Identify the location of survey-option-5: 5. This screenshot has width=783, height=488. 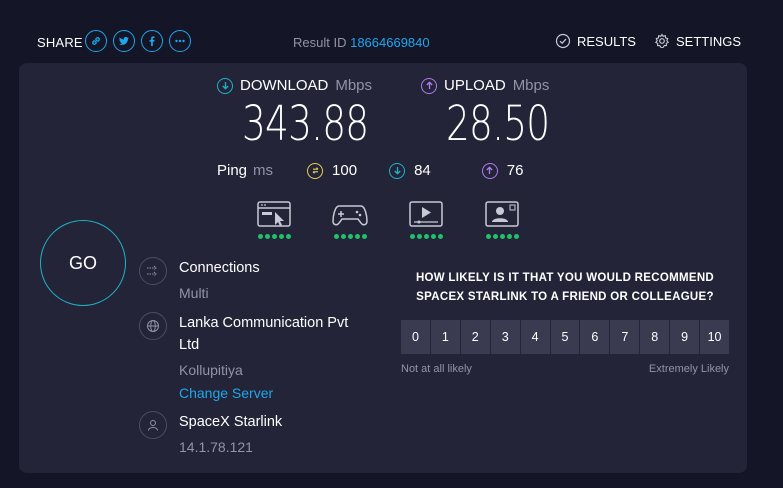
(565, 337).